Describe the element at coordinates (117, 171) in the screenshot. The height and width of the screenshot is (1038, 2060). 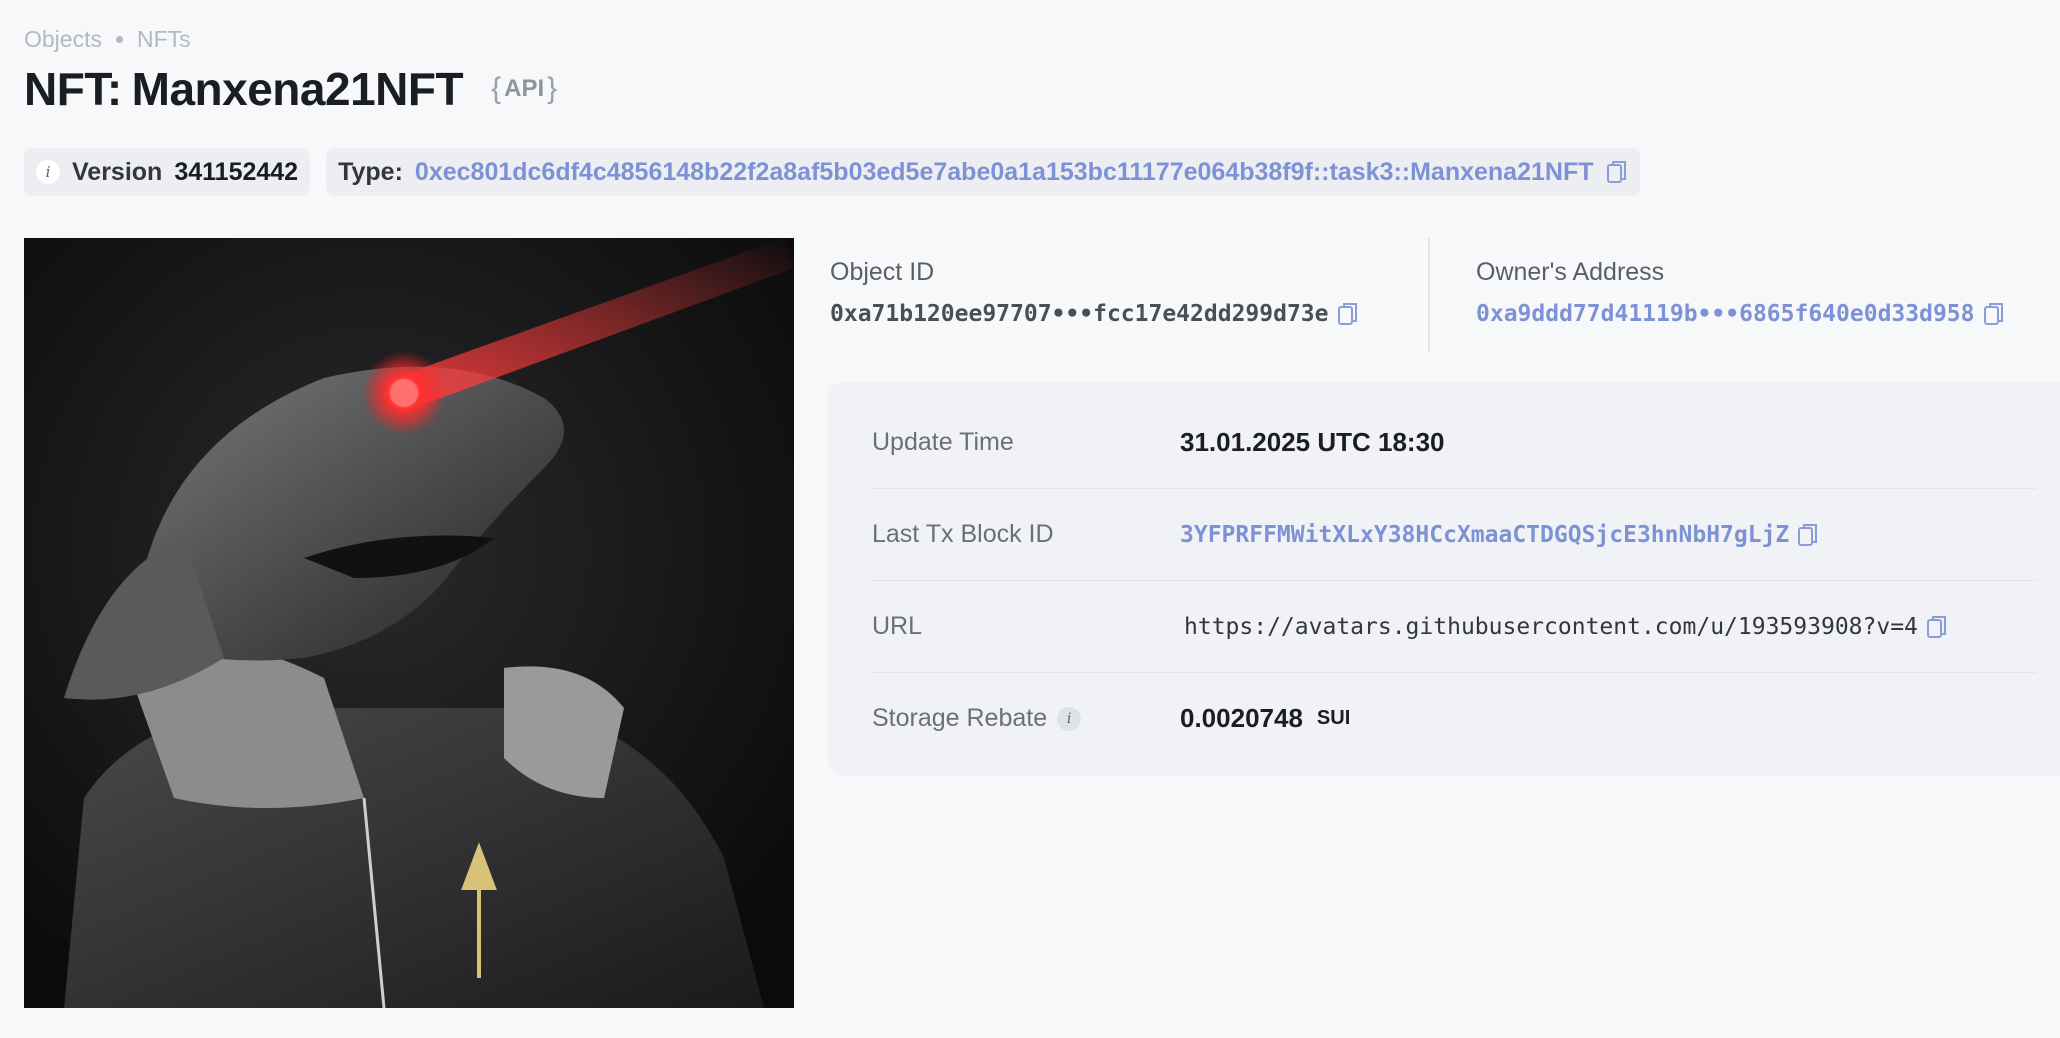
I see `version-label: Version` at that location.